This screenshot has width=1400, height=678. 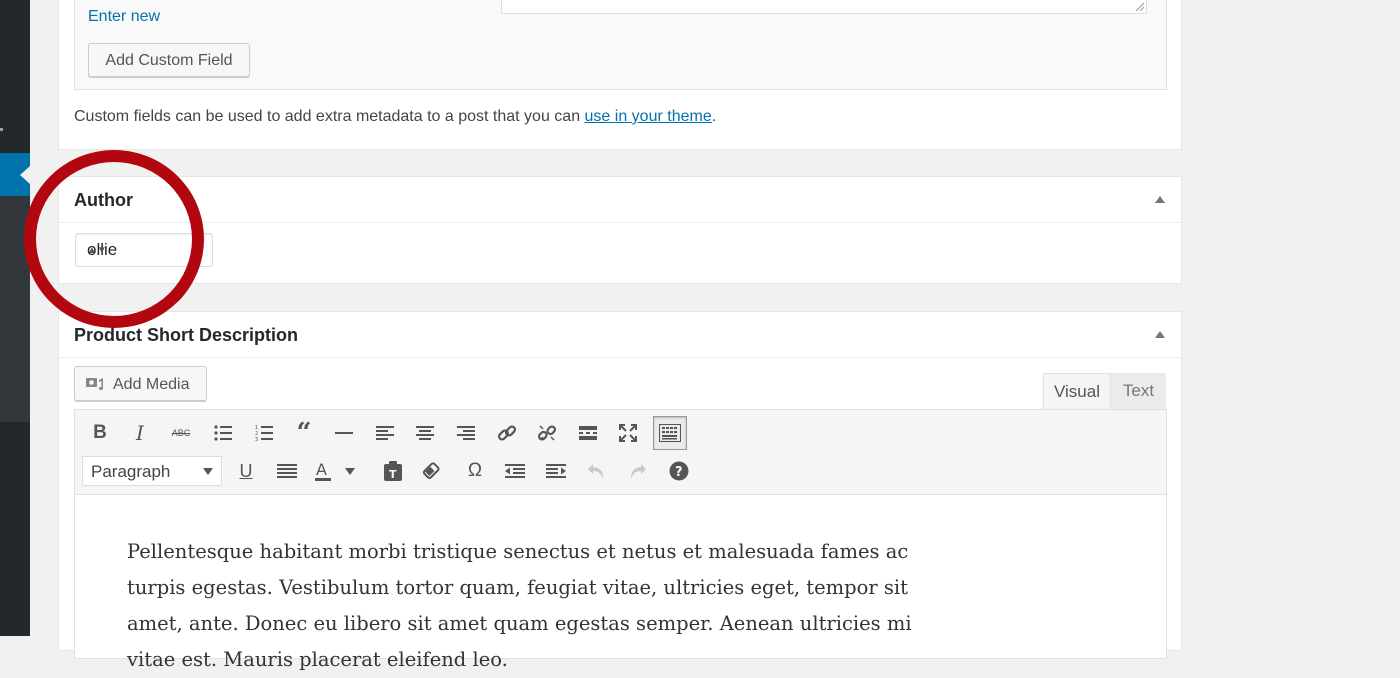 What do you see at coordinates (588, 433) in the screenshot?
I see `read-more-icon` at bounding box center [588, 433].